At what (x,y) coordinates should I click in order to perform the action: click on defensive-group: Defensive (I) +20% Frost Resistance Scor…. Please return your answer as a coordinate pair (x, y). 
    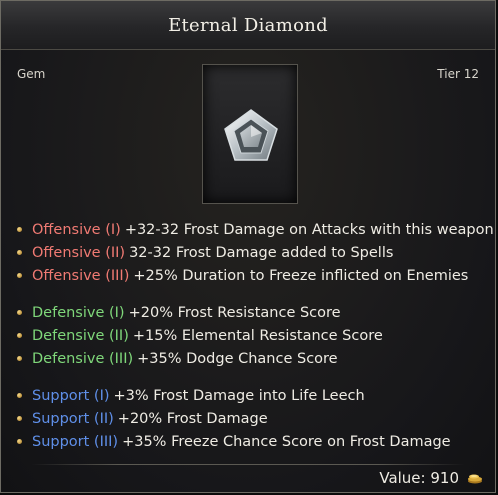
    Looking at the image, I should click on (254, 335).